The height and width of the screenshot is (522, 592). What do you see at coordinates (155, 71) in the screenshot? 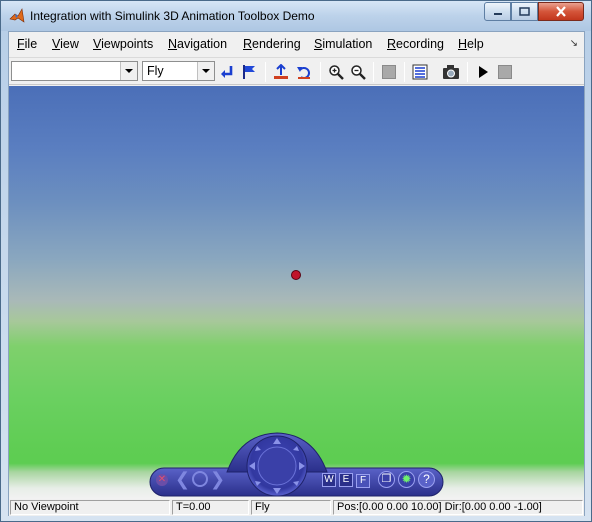
I see `navigation-mode-value: Fly` at bounding box center [155, 71].